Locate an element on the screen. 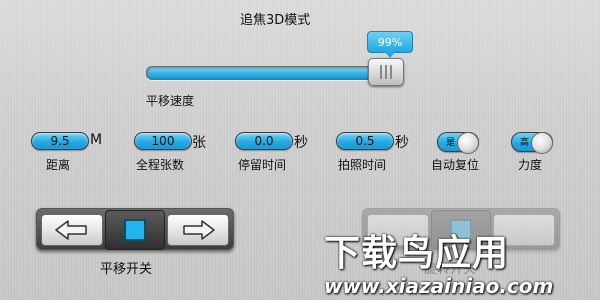 Image resolution: width=600 pixels, height=300 pixels. force-label: 力度 is located at coordinates (530, 165).